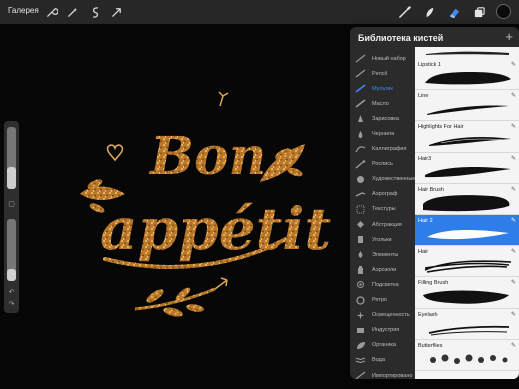 This screenshot has width=519, height=389. I want to click on pencil-icon, so click(360, 73).